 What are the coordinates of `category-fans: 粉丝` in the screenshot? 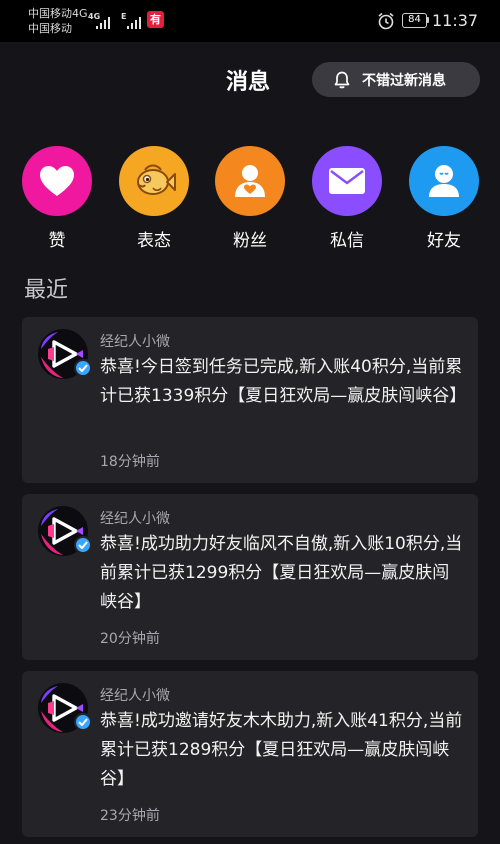 It's located at (250, 198).